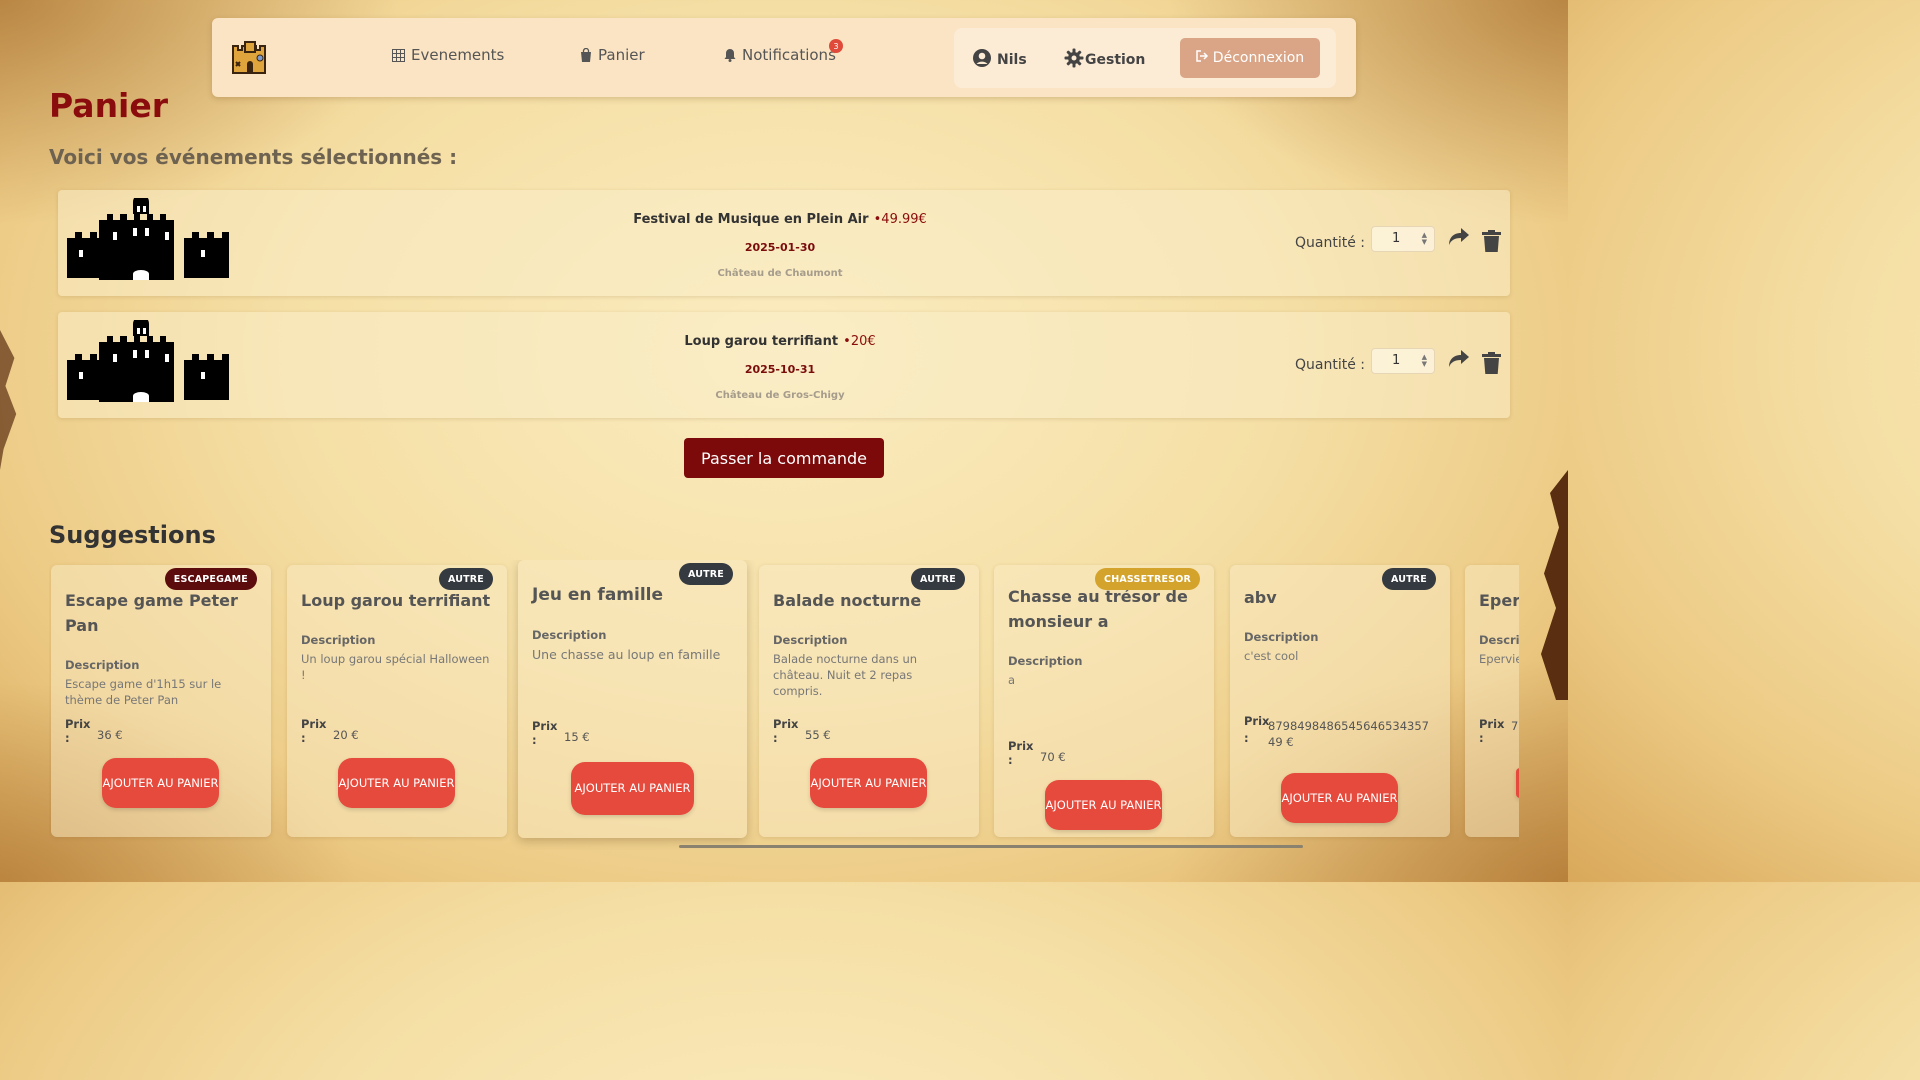 The height and width of the screenshot is (1080, 1920). I want to click on gestion-label: Gestion, so click(1115, 60).